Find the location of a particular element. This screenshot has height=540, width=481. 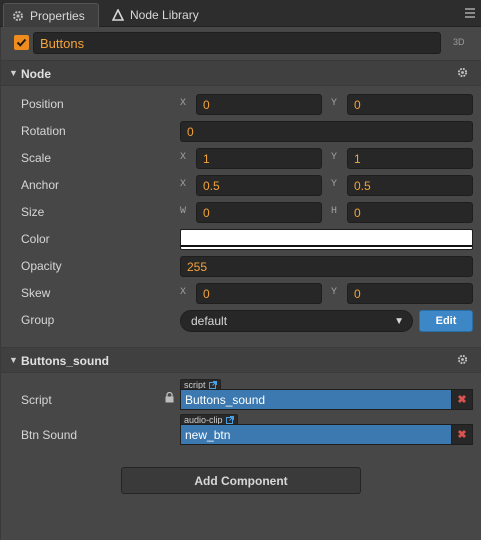

anchor-label: Anchor is located at coordinates (40, 185).